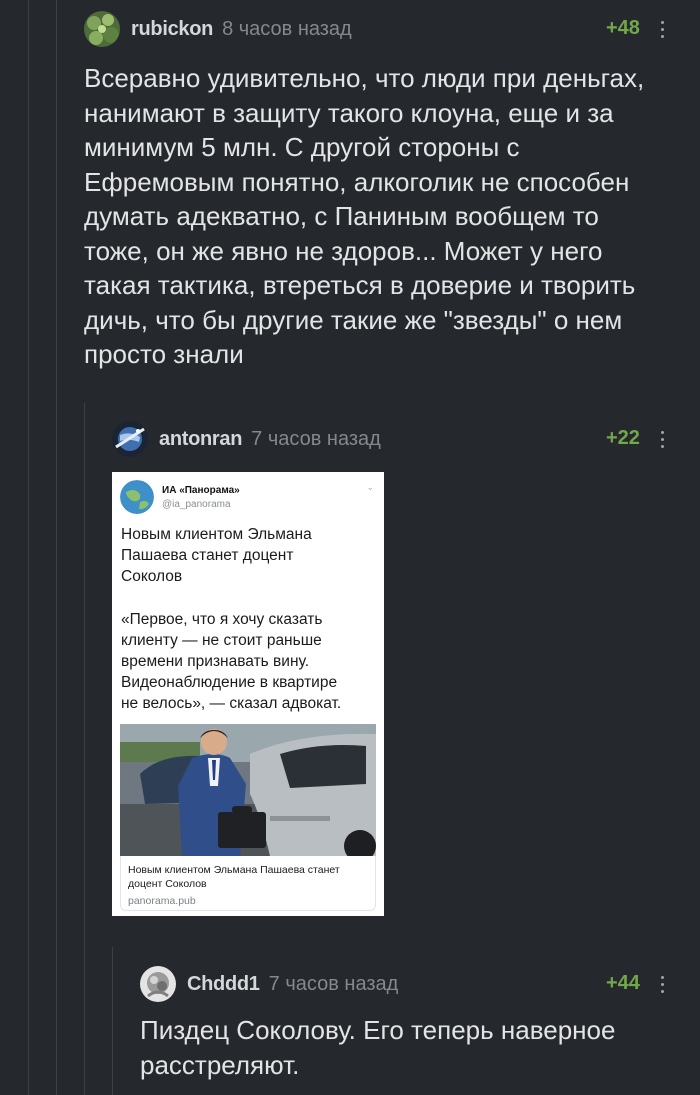 The height and width of the screenshot is (1095, 700). What do you see at coordinates (215, 661) in the screenshot?
I see `tweet-line: времени признавать вину.` at bounding box center [215, 661].